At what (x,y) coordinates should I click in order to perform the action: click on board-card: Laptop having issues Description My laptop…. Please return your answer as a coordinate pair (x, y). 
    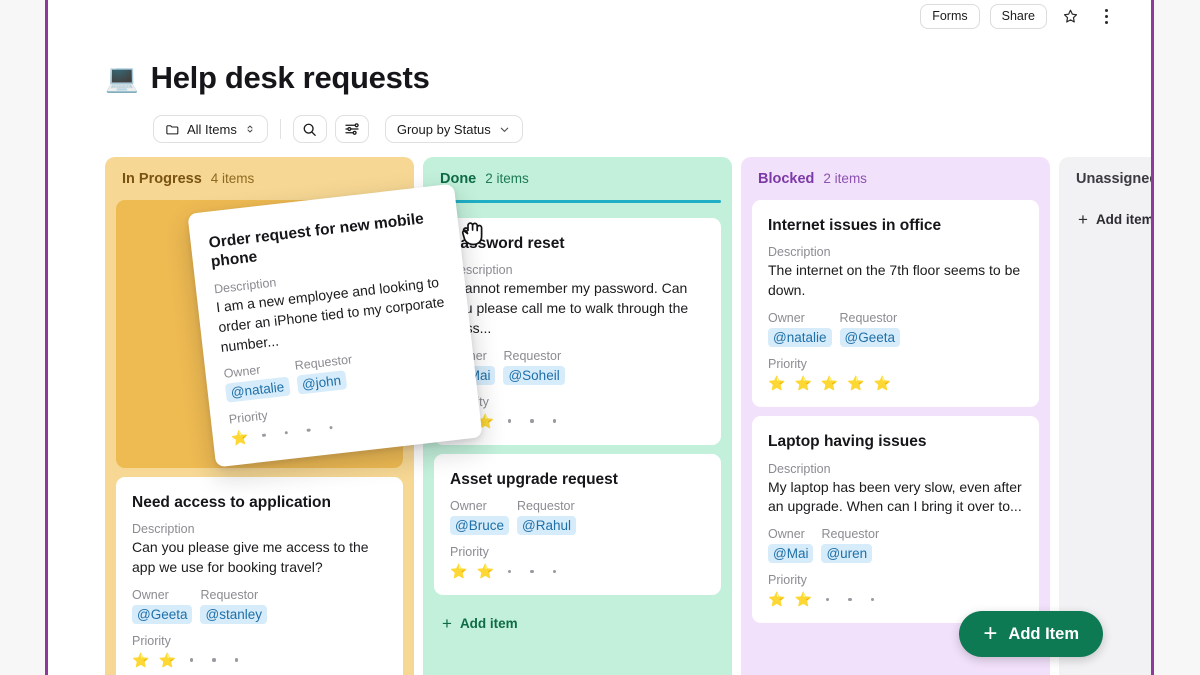
    Looking at the image, I should click on (895, 520).